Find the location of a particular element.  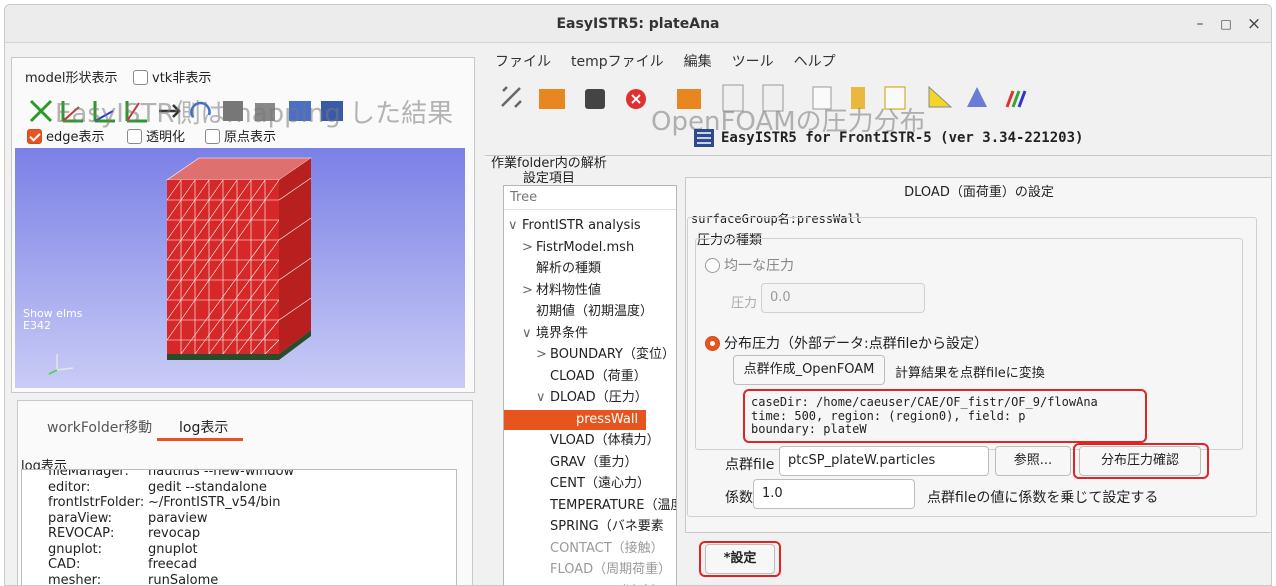

log-row: CAD: freecad is located at coordinates (122, 564).